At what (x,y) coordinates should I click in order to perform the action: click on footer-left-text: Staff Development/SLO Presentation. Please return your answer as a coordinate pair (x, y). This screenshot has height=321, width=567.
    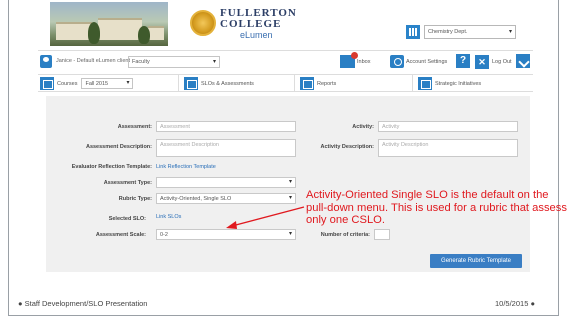
    Looking at the image, I should click on (86, 303).